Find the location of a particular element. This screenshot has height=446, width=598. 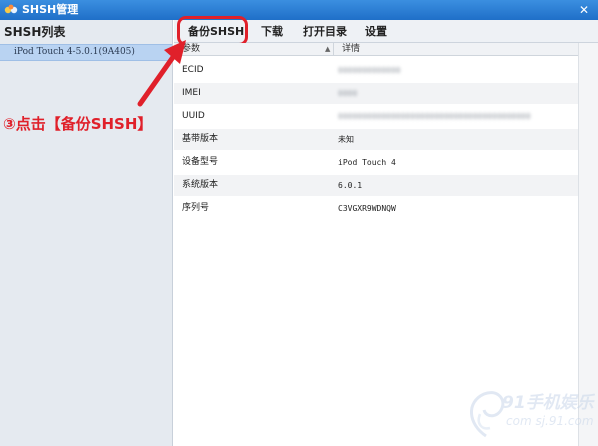

row-value: 0000000000000 is located at coordinates (369, 70).